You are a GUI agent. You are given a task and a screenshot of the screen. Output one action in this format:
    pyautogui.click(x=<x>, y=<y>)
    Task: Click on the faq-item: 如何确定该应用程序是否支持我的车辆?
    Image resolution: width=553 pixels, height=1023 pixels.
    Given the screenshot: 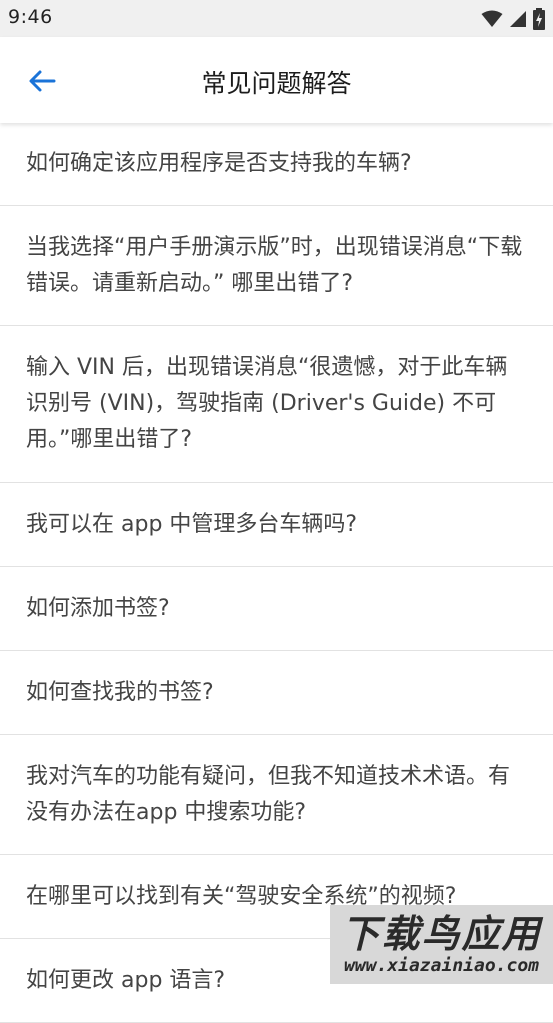 What is the action you would take?
    pyautogui.click(x=276, y=164)
    